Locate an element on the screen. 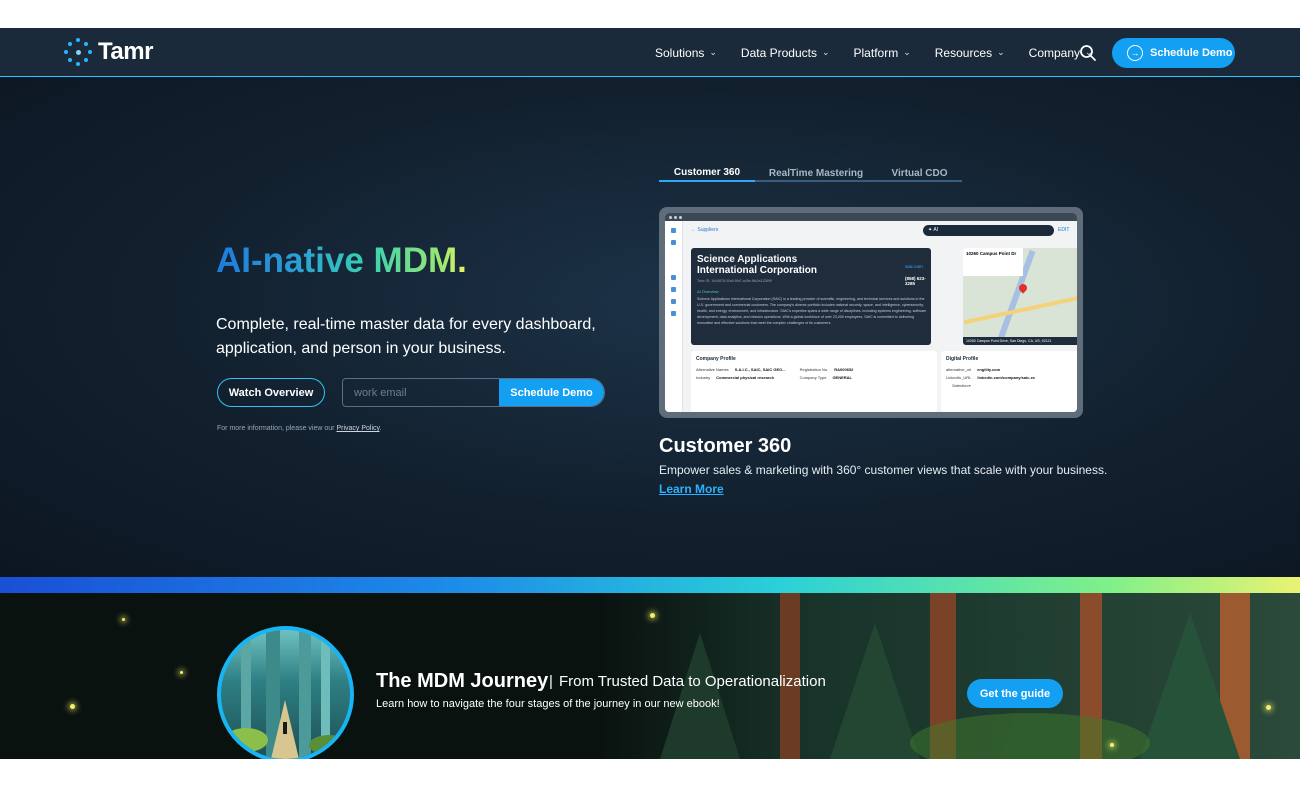  privacy-prefix: For more information, please view our is located at coordinates (276, 428).